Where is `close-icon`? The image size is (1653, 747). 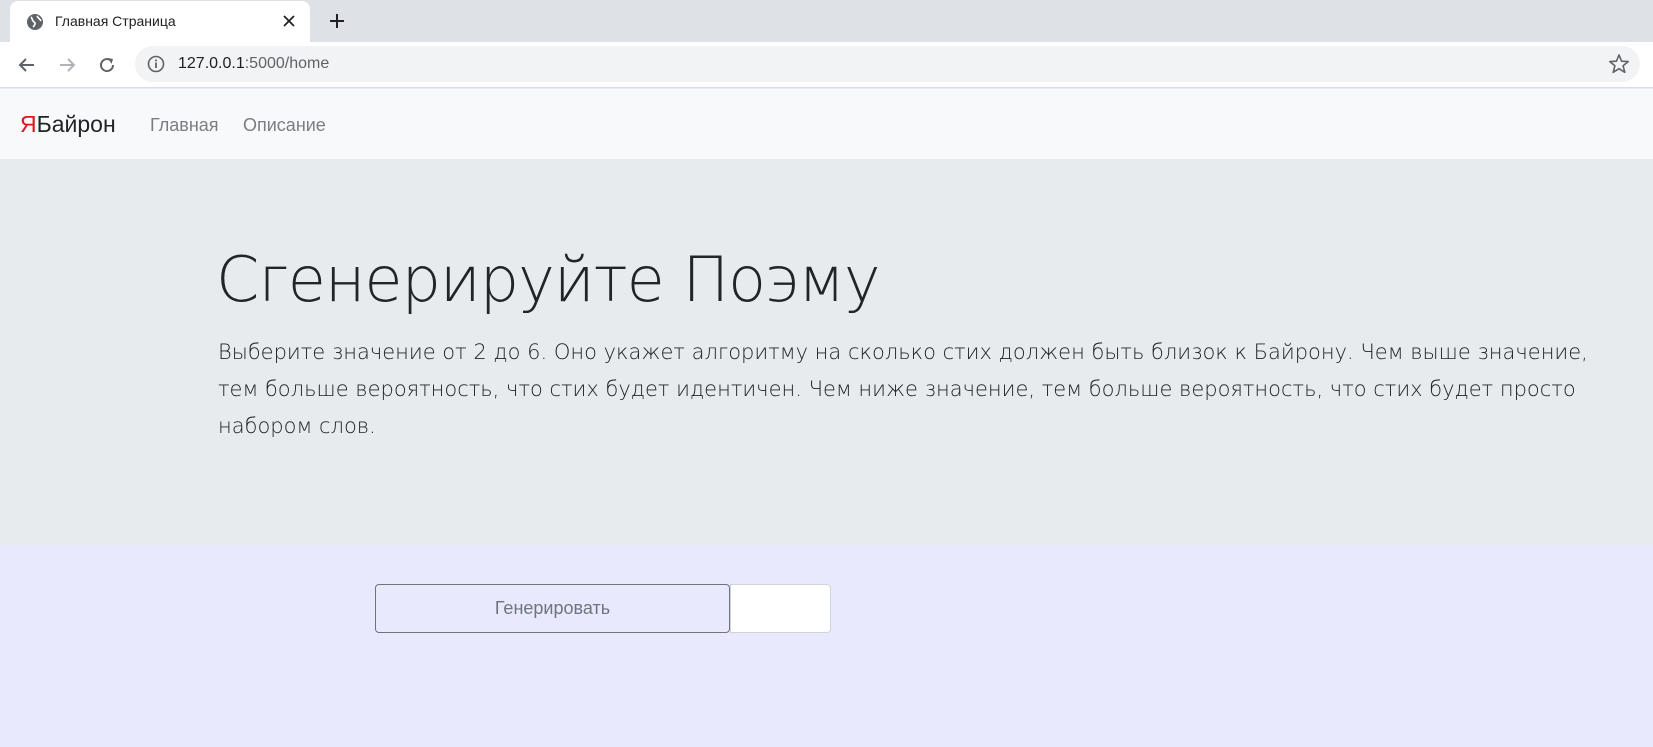
close-icon is located at coordinates (289, 21).